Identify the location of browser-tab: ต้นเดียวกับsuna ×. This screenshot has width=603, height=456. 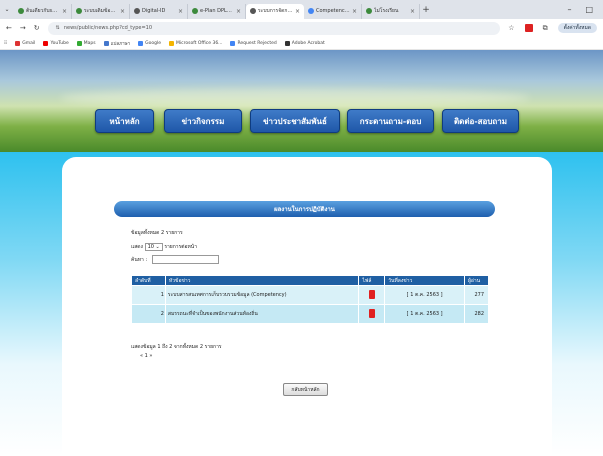
(43, 11).